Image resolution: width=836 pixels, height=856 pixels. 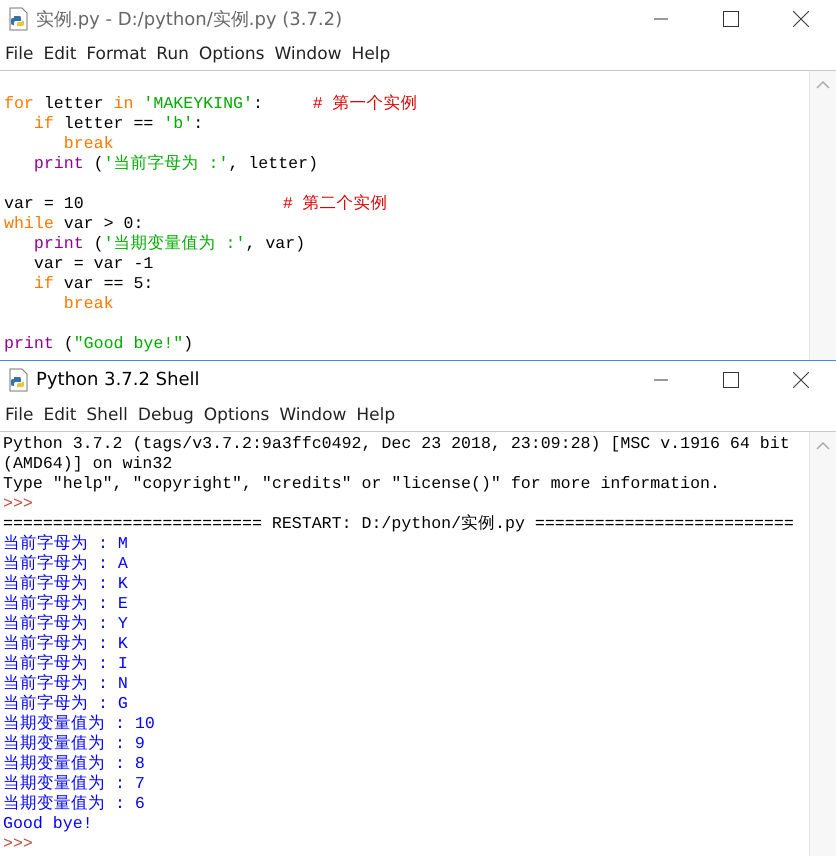 What do you see at coordinates (66, 704) in the screenshot?
I see `shell-output-line: 当前字母为 : G` at bounding box center [66, 704].